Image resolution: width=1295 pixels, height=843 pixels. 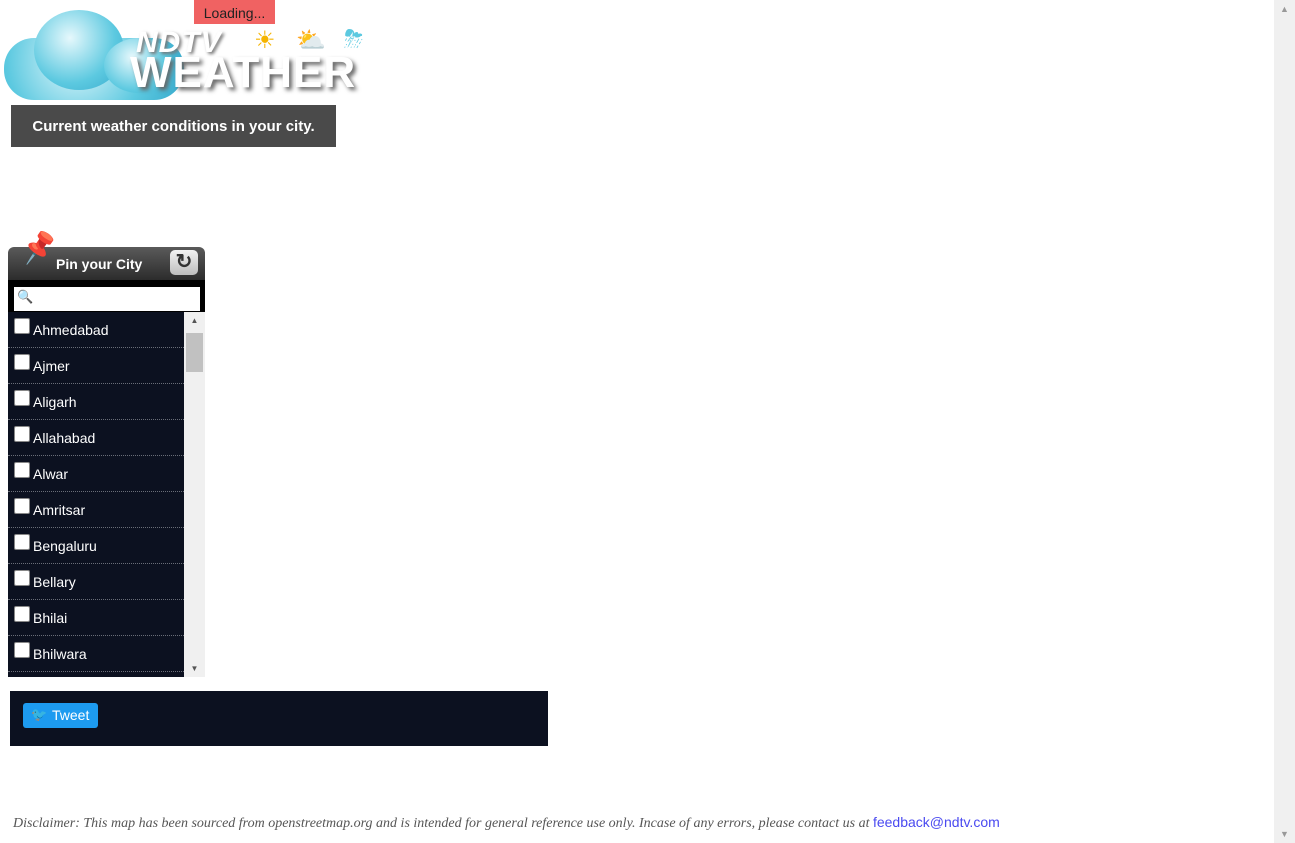 What do you see at coordinates (64, 437) in the screenshot?
I see `city-name: Allahabad` at bounding box center [64, 437].